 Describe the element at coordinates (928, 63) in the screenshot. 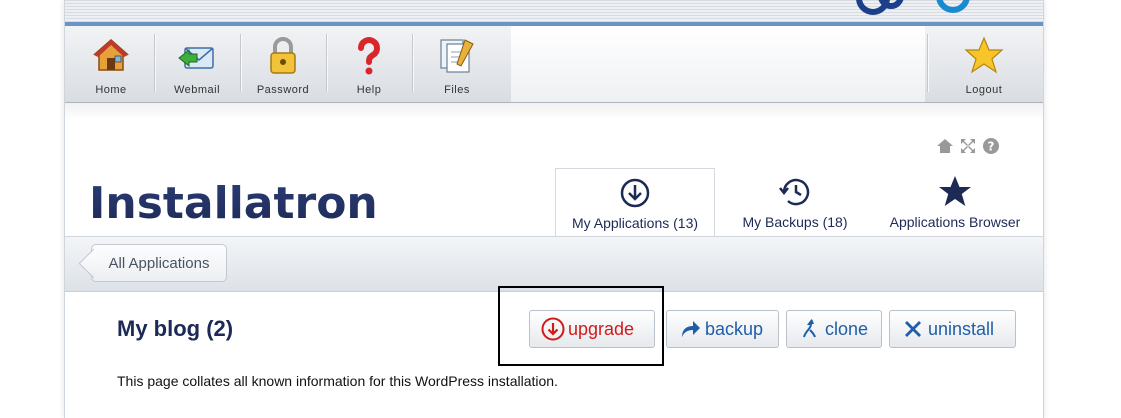

I see `toolbar-divider` at that location.